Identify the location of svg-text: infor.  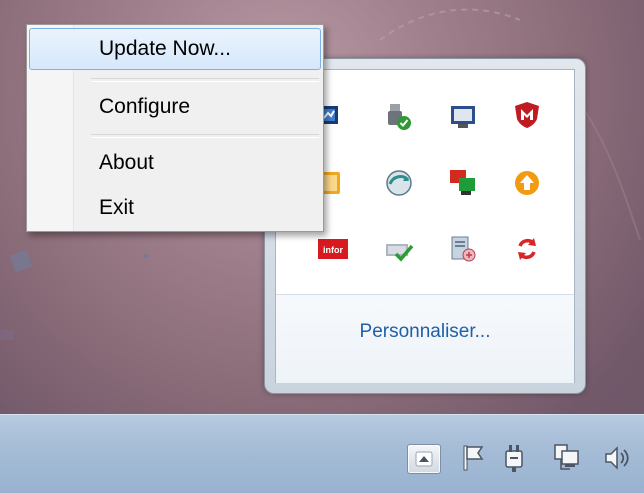
(333, 250).